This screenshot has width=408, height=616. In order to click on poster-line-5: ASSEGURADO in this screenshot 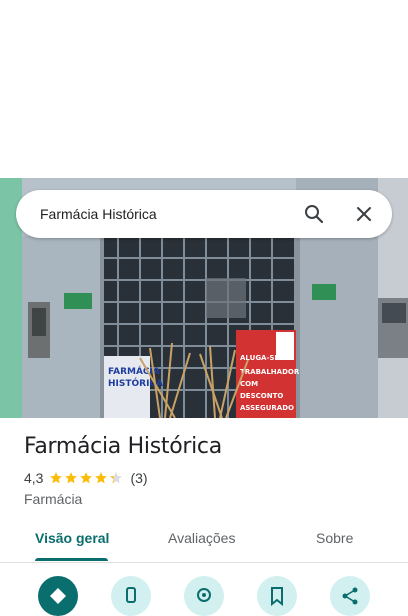, I will do `click(267, 408)`.